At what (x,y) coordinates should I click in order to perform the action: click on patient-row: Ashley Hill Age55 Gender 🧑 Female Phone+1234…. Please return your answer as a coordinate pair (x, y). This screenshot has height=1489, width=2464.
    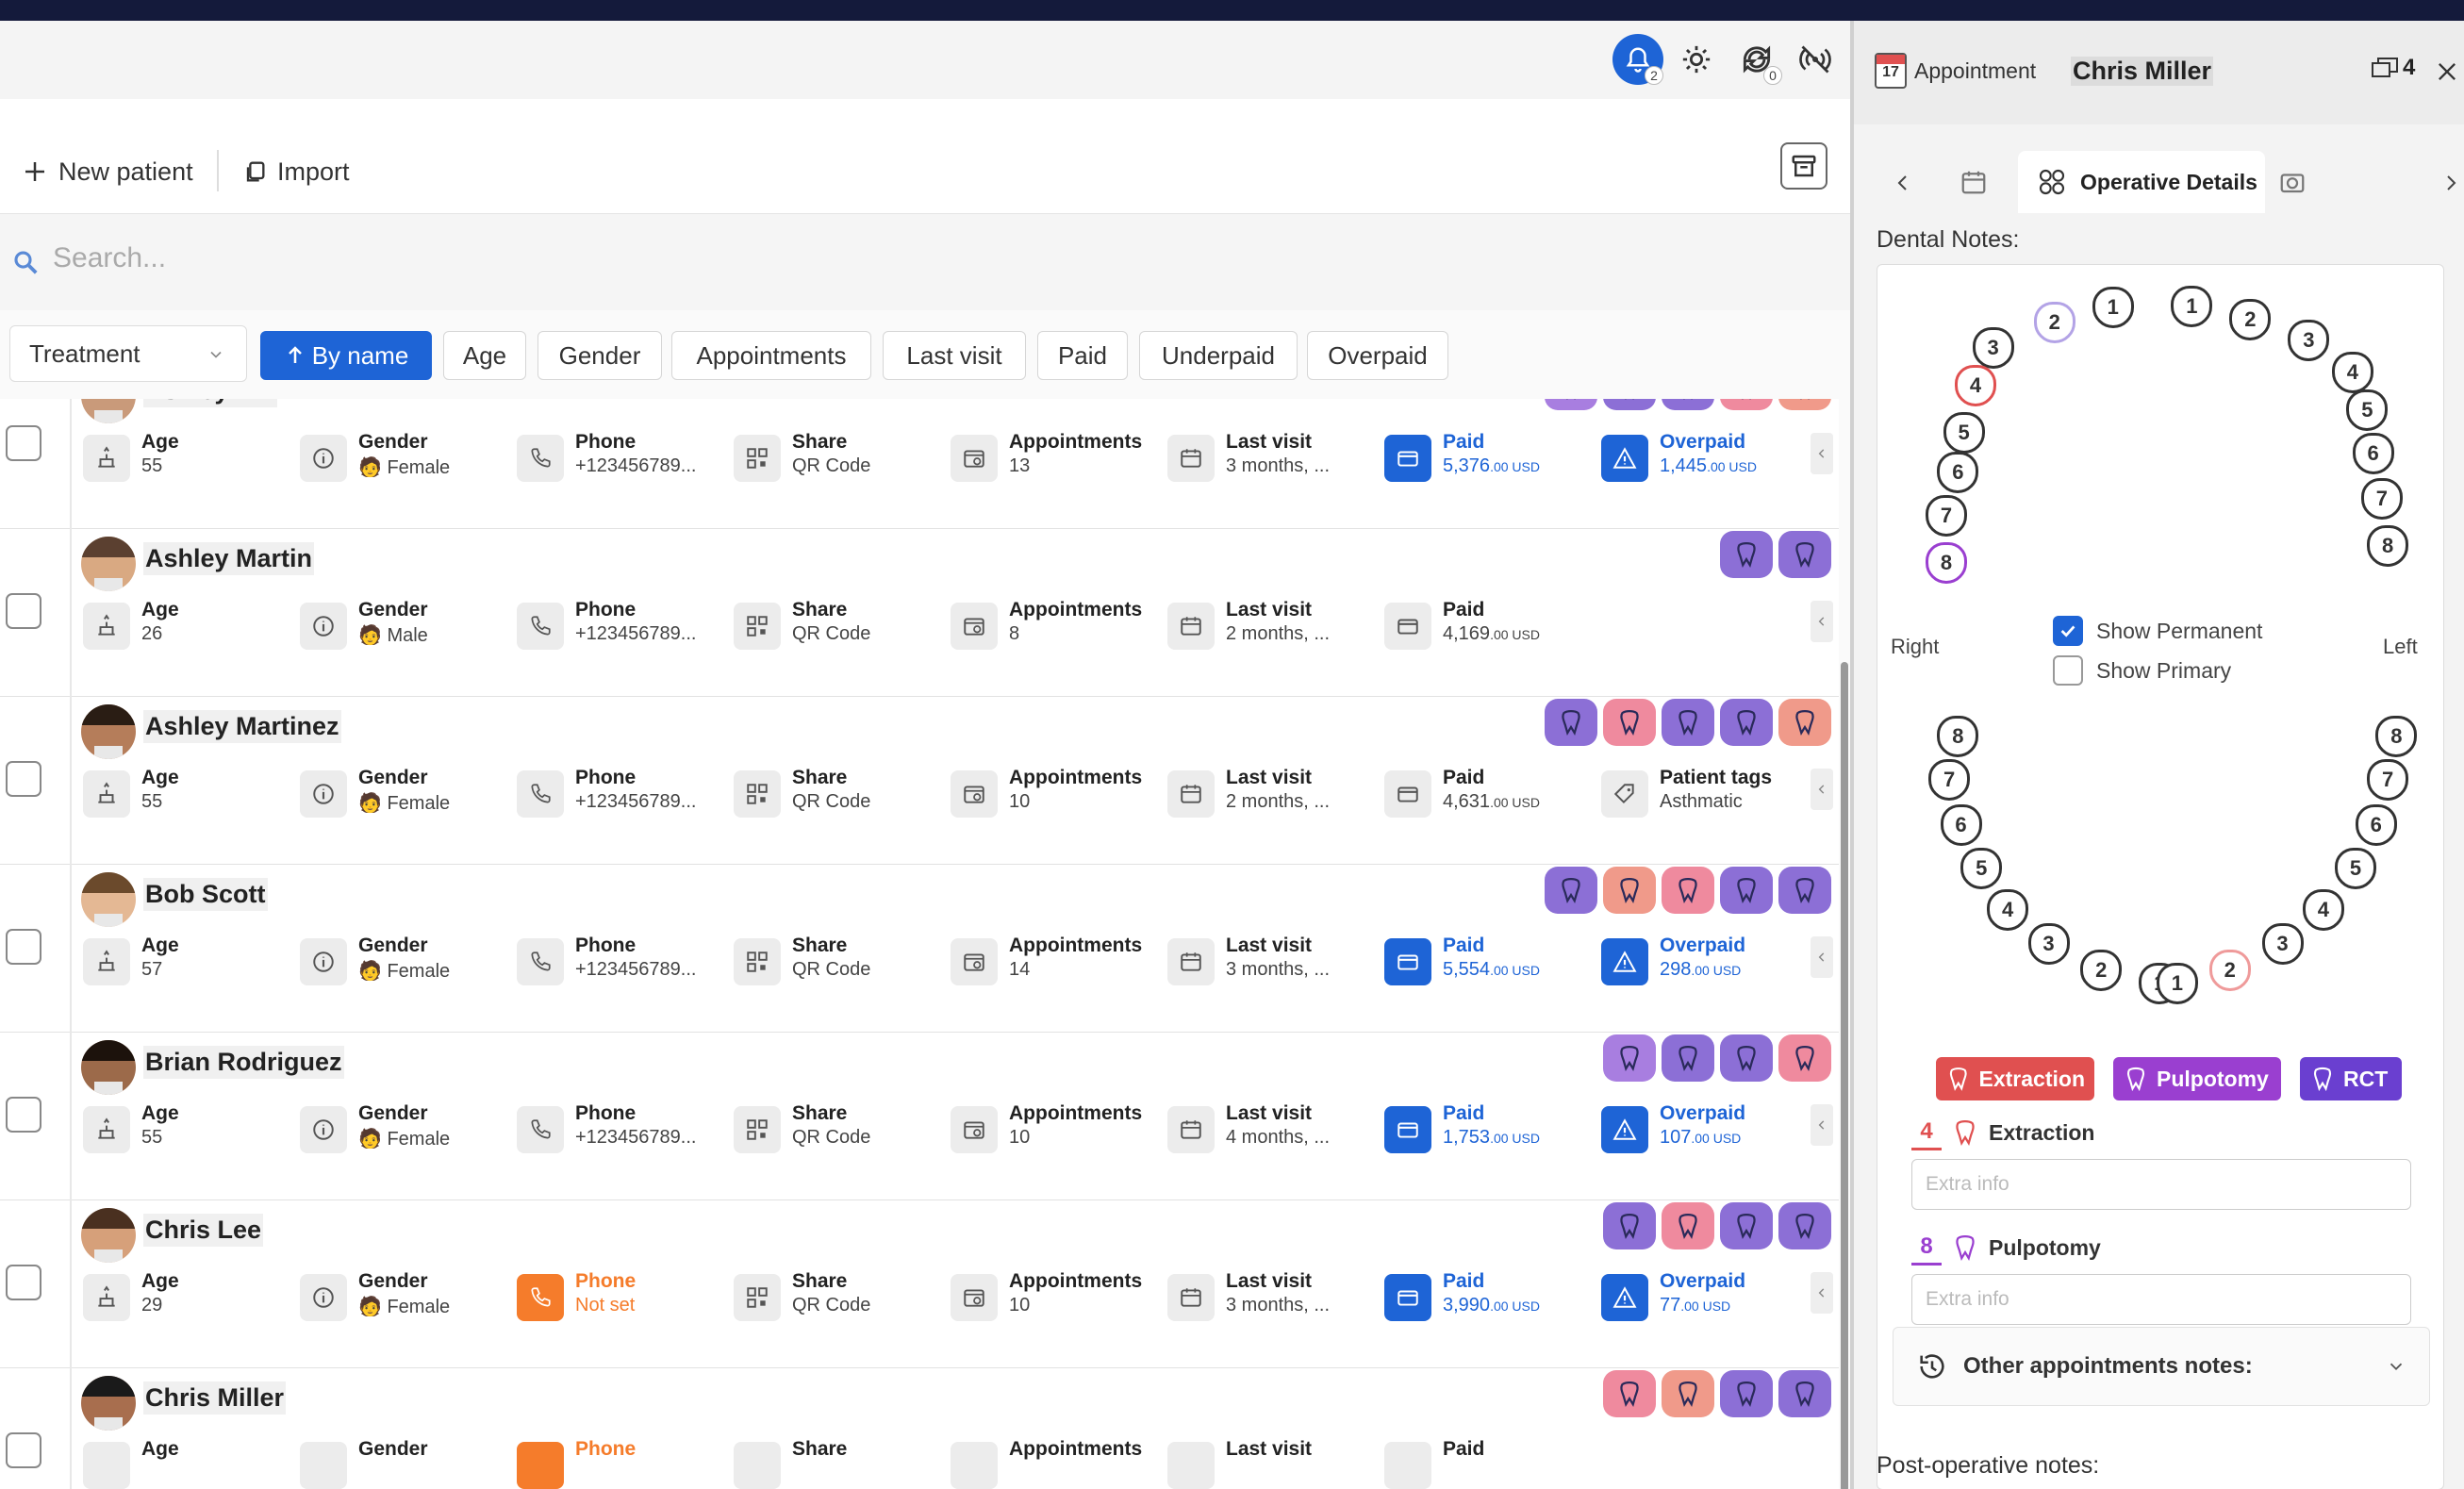
    Looking at the image, I should click on (919, 464).